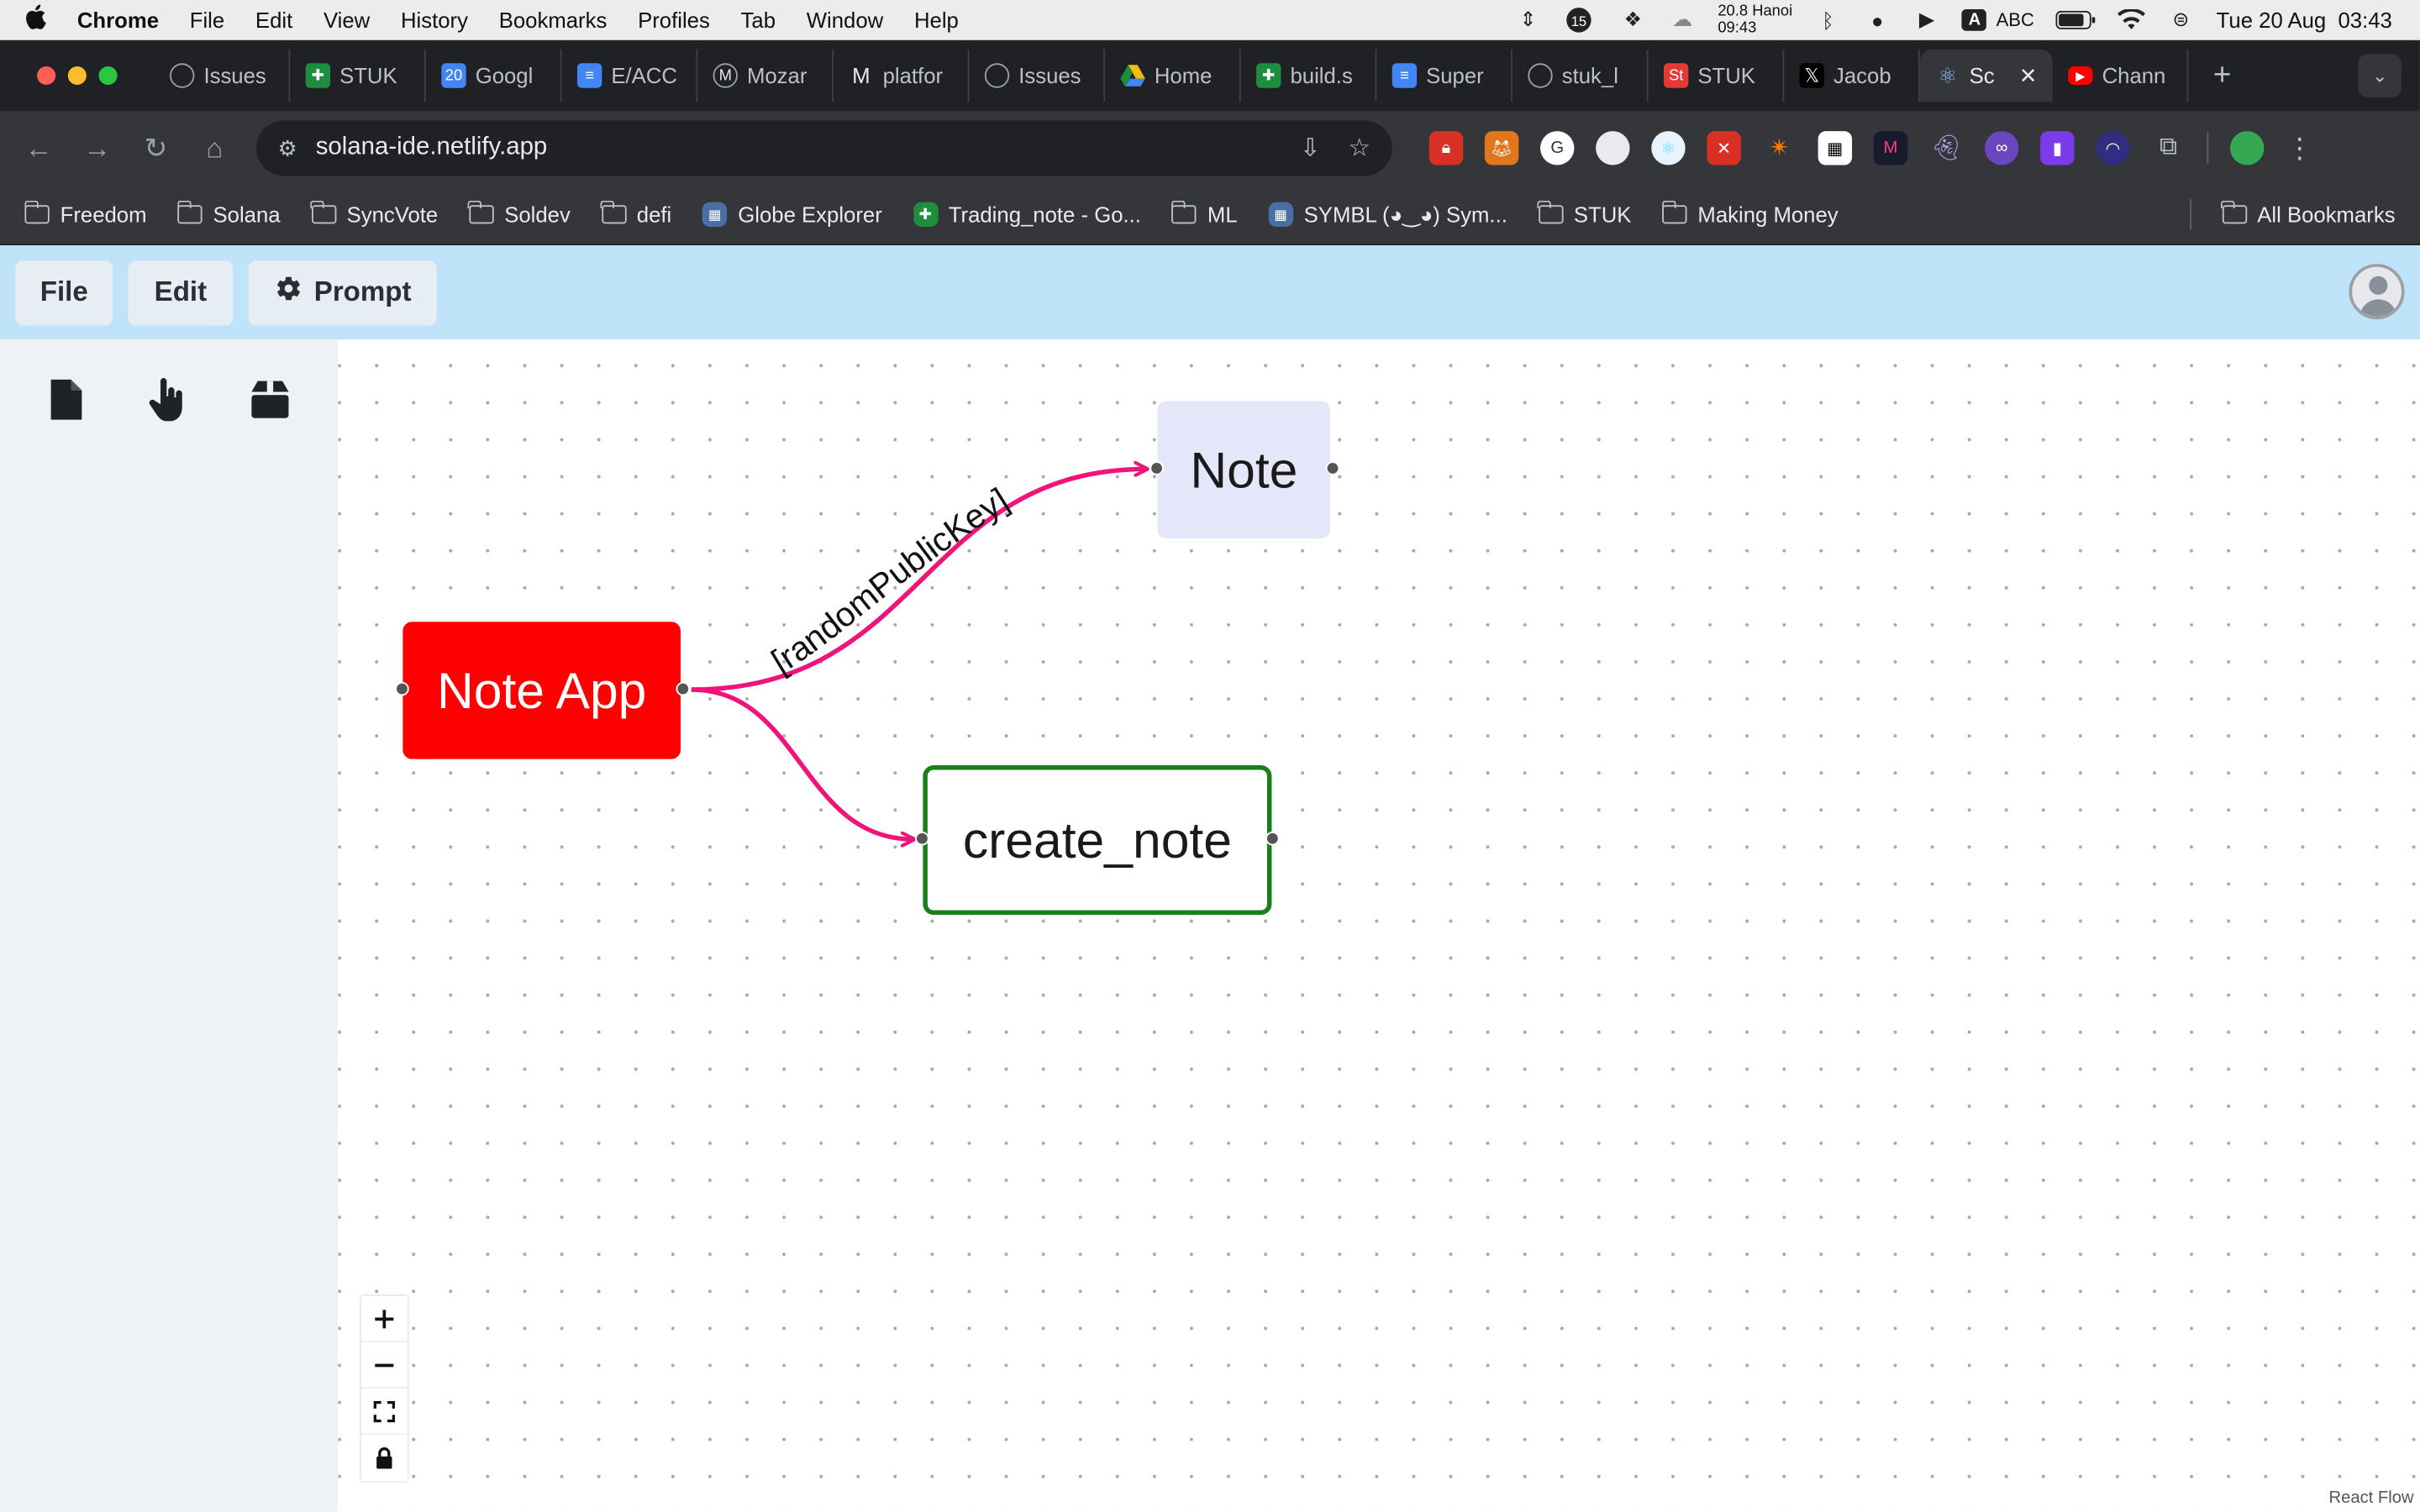 This screenshot has width=2420, height=1512. Describe the element at coordinates (2057, 148) in the screenshot. I see `book-extension-icon: ▮` at that location.